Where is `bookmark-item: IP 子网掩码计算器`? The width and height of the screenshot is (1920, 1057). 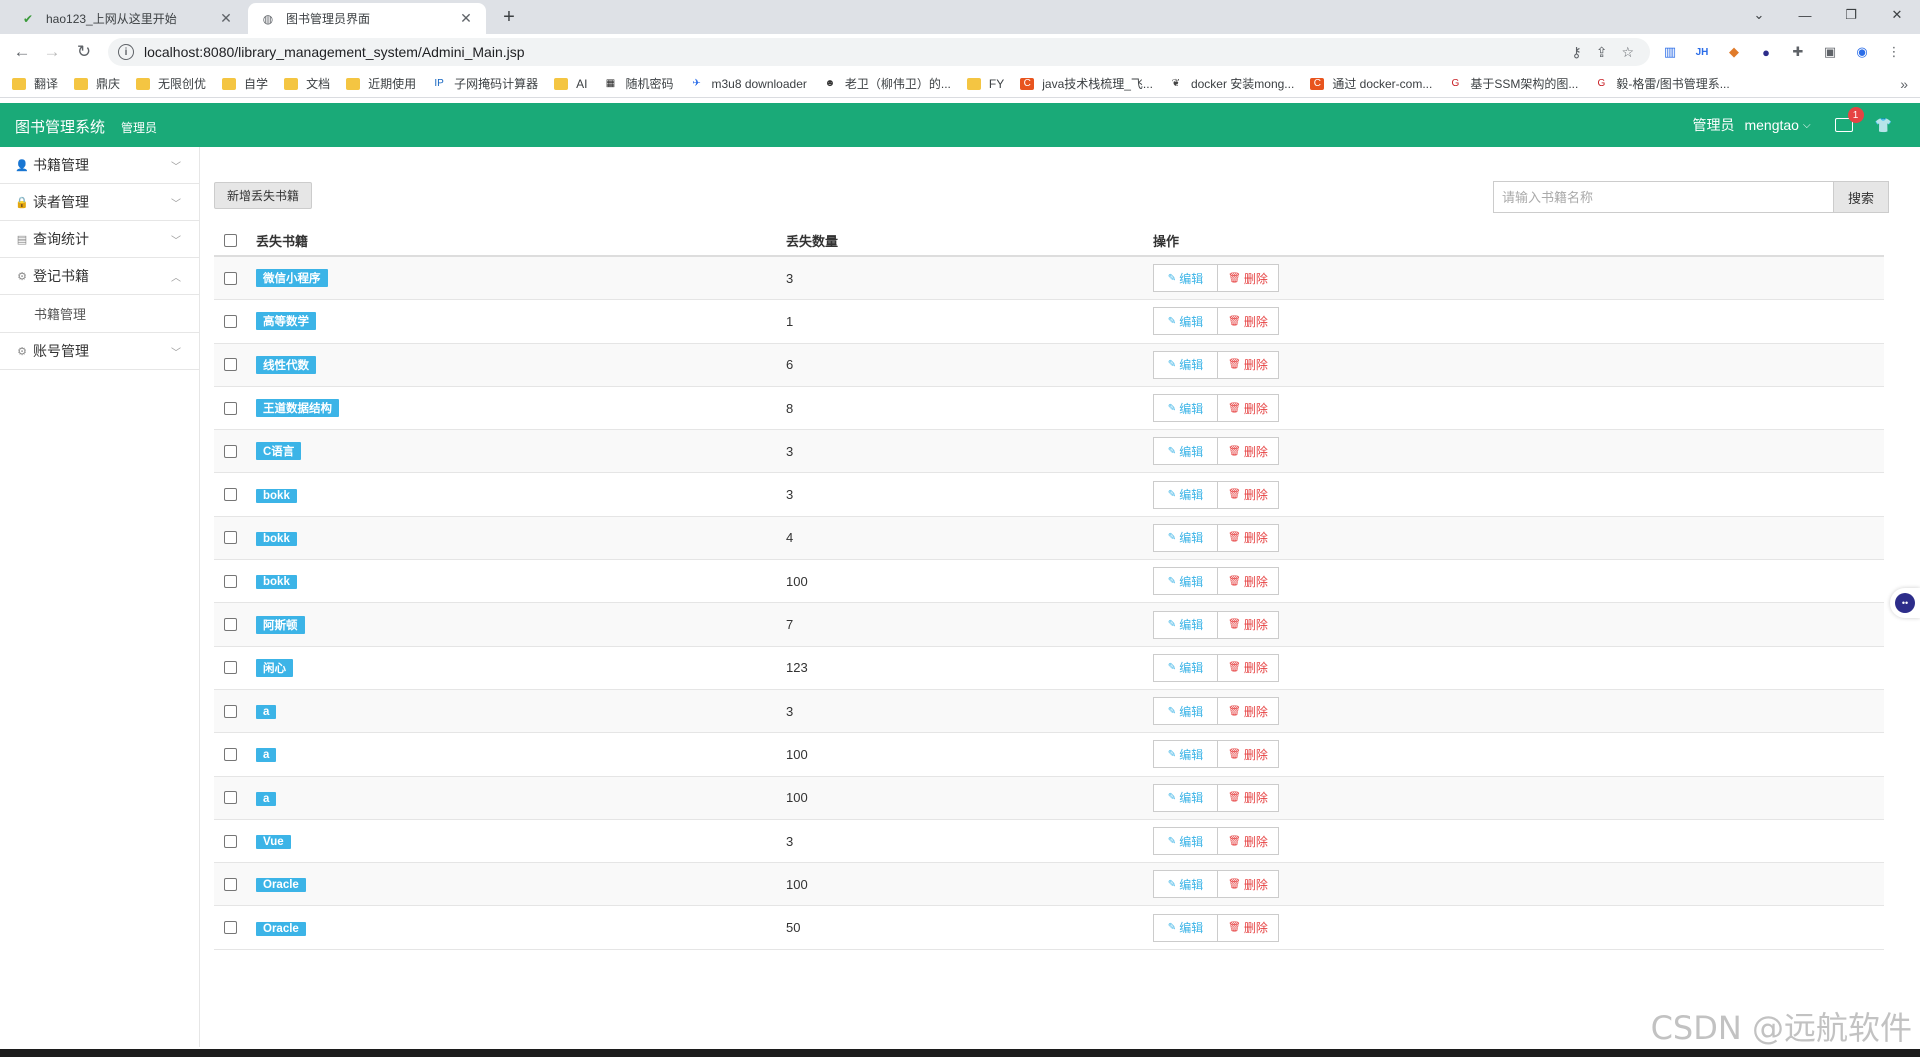 bookmark-item: IP 子网掩码计算器 is located at coordinates (485, 83).